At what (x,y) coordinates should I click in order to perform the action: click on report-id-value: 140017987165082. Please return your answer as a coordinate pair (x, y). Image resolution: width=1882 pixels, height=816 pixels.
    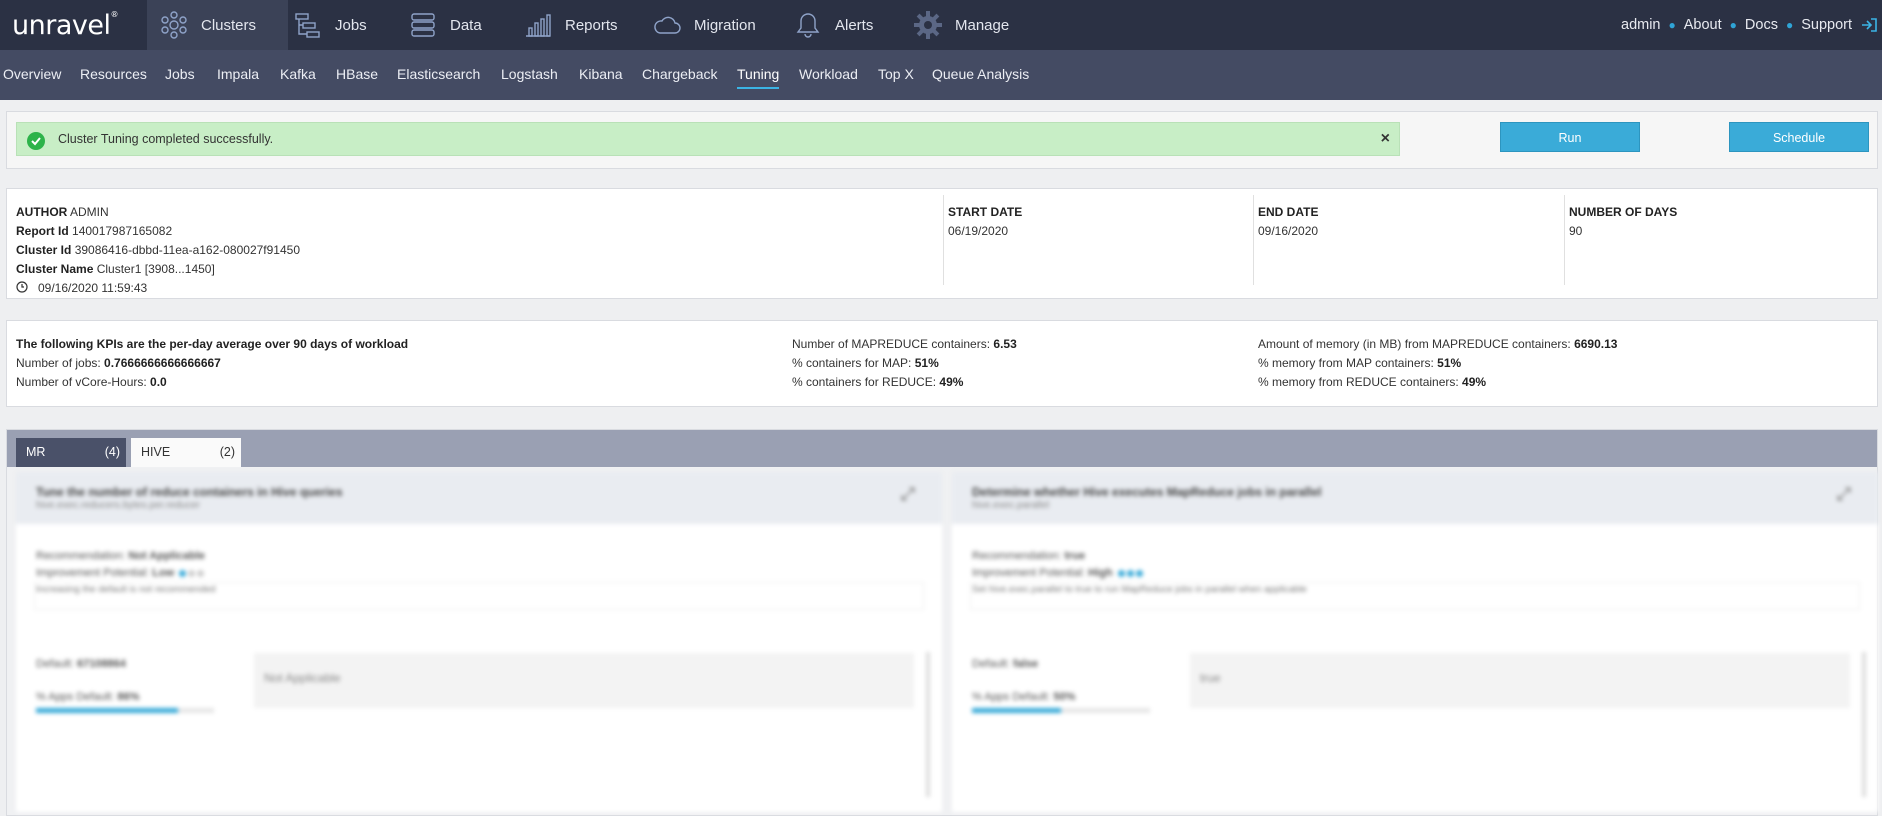
    Looking at the image, I should click on (122, 231).